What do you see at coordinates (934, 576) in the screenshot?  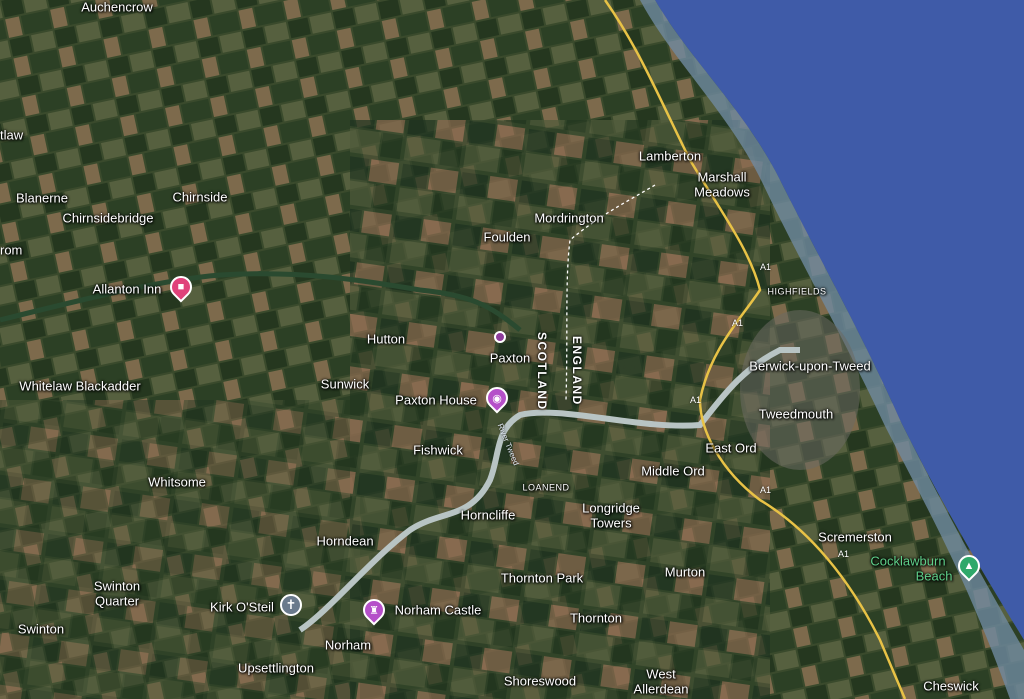 I see `label-cocklawburn-beach-2: Beach` at bounding box center [934, 576].